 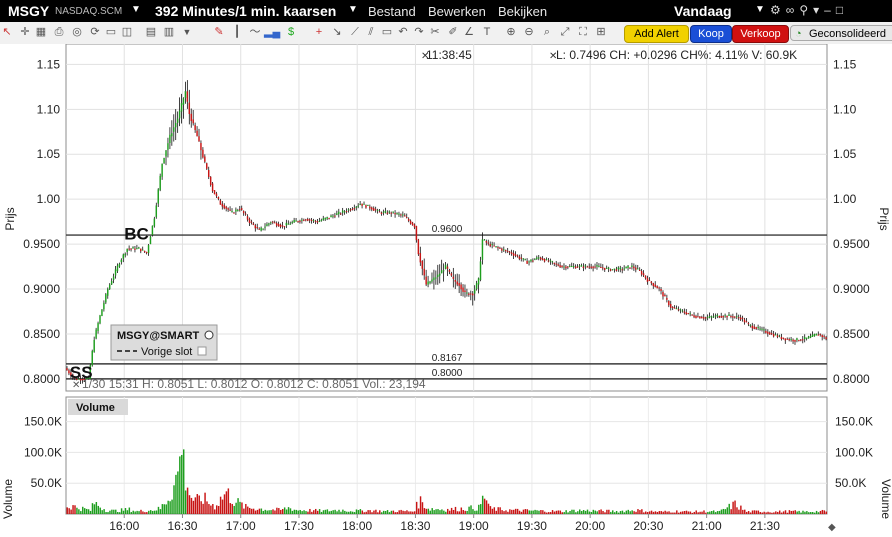 What do you see at coordinates (392, 11) in the screenshot?
I see `menu-file: Bestand` at bounding box center [392, 11].